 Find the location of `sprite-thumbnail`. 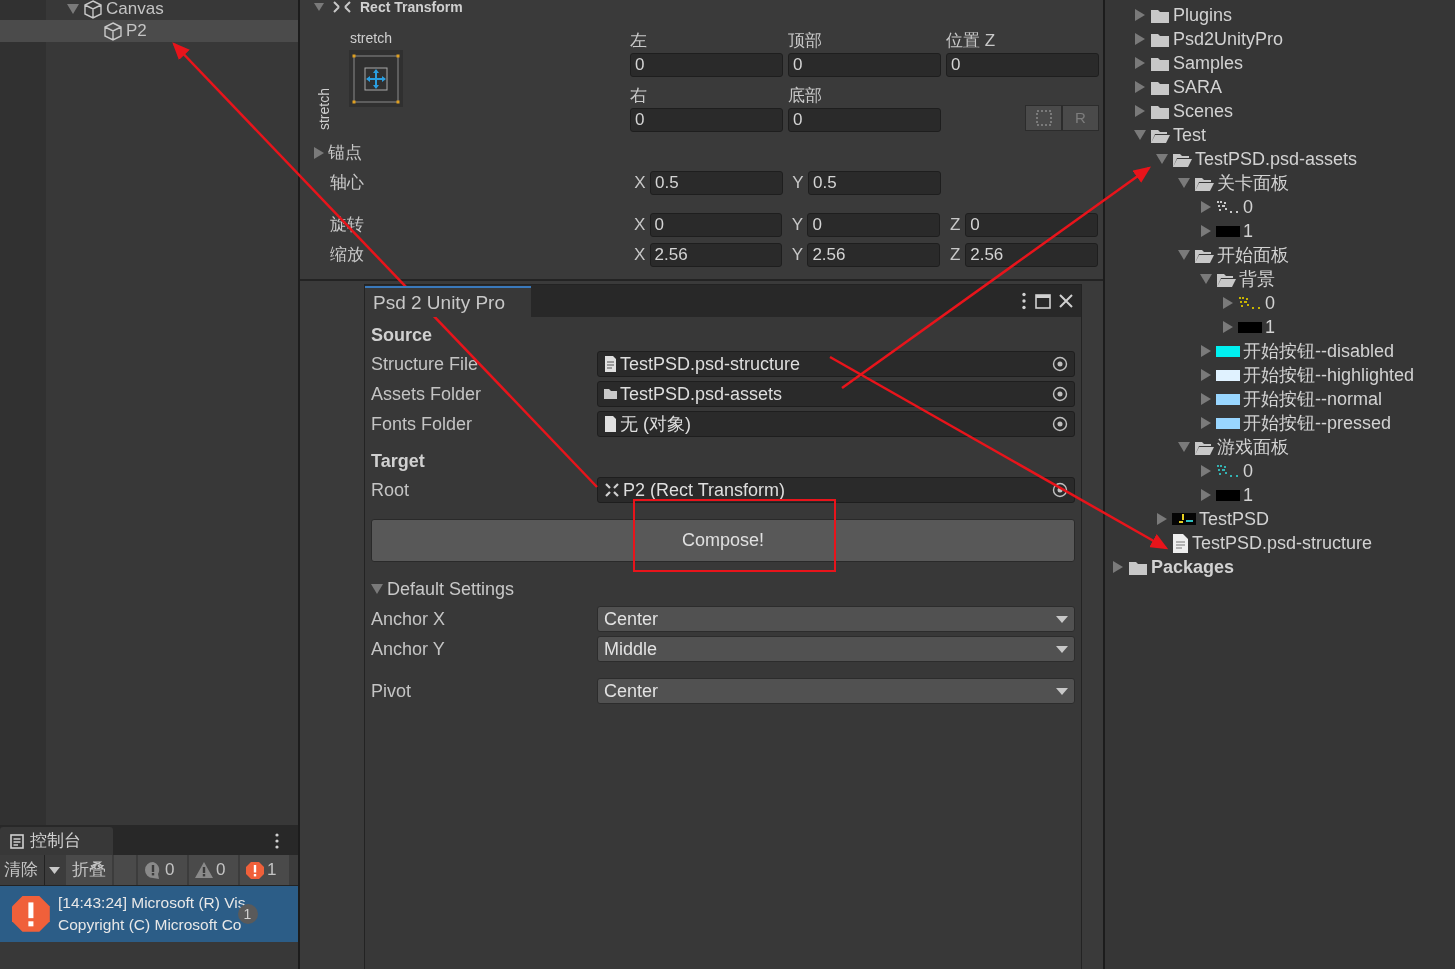

sprite-thumbnail is located at coordinates (1184, 519).